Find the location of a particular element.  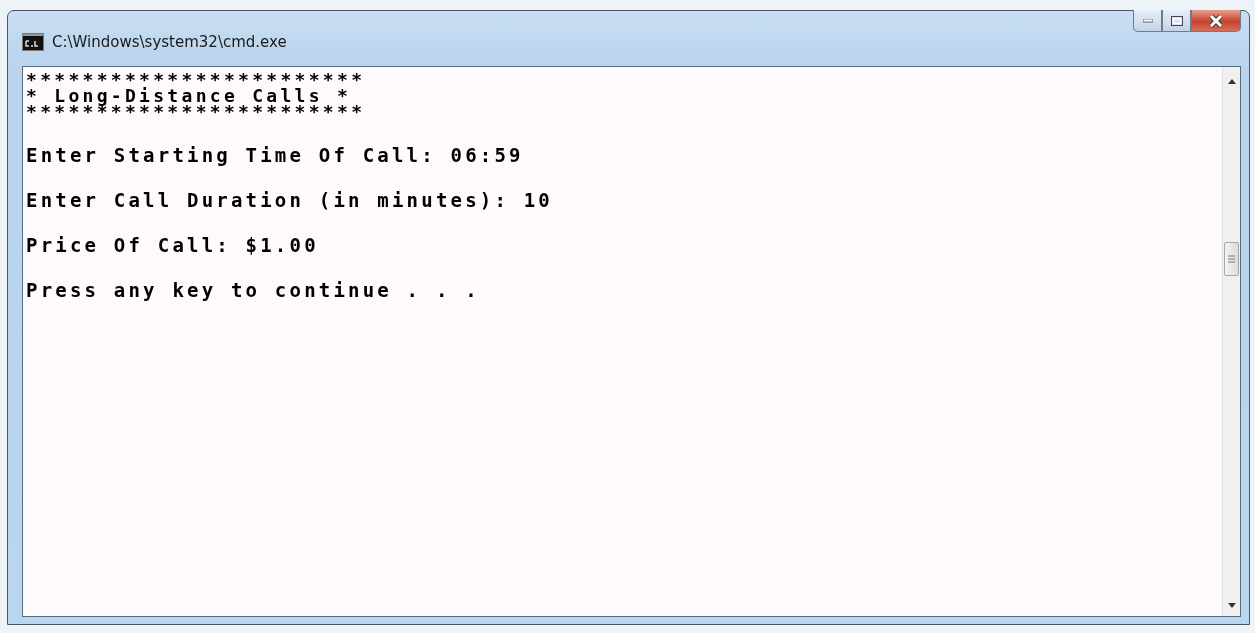

close-button is located at coordinates (1216, 21).